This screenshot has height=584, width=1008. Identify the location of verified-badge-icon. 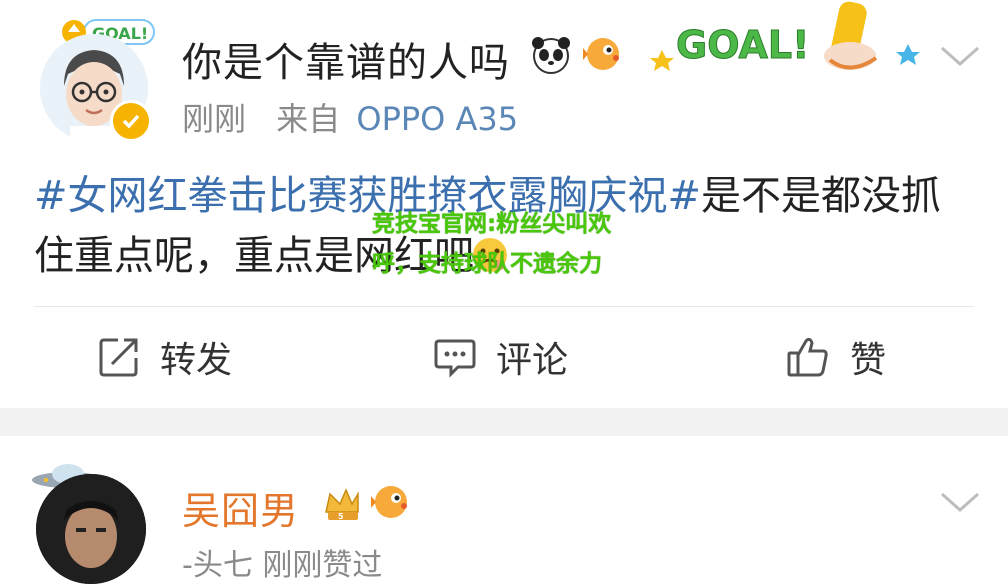
(131, 121).